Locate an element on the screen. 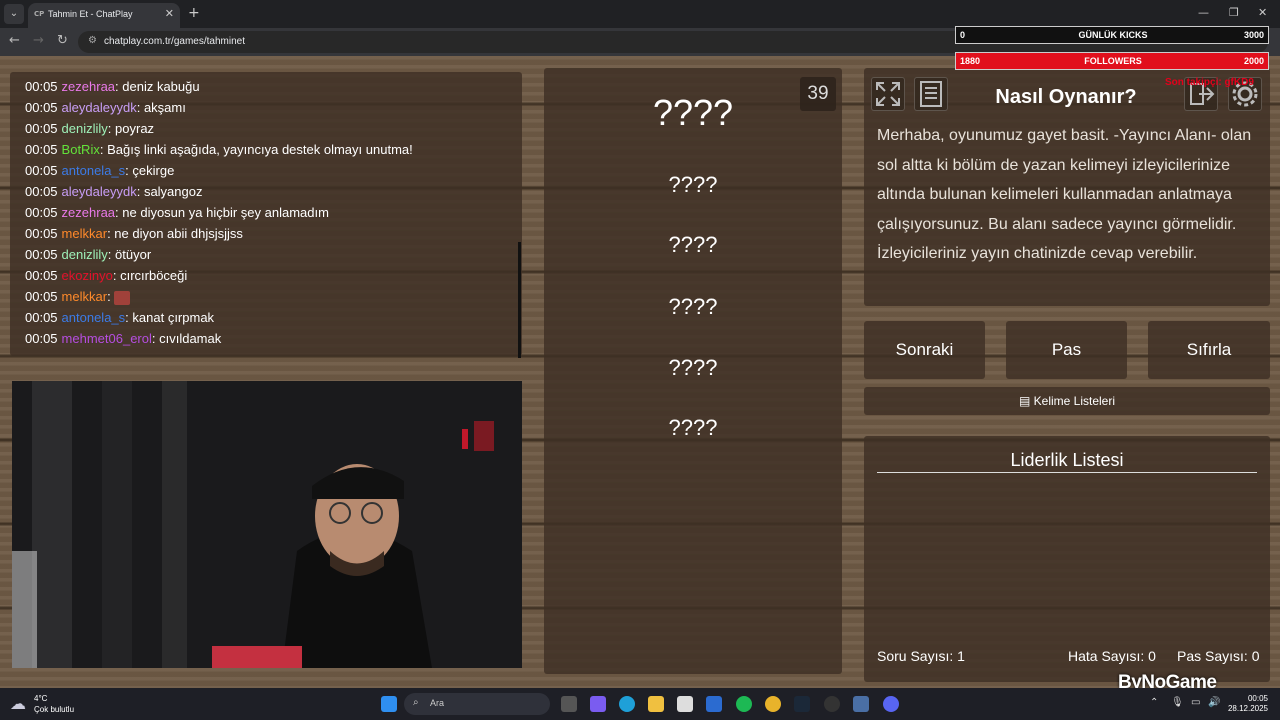 This screenshot has height=720, width=1280. steam-icon is located at coordinates (802, 704).